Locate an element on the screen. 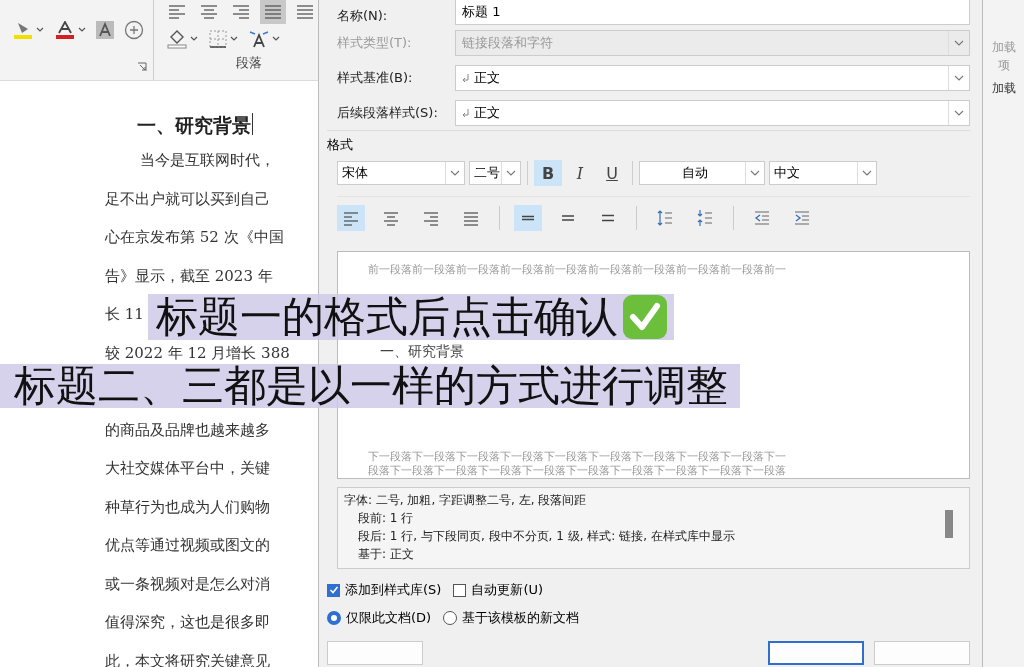 The height and width of the screenshot is (667, 1024). combo-value: 宋体 is located at coordinates (355, 173).